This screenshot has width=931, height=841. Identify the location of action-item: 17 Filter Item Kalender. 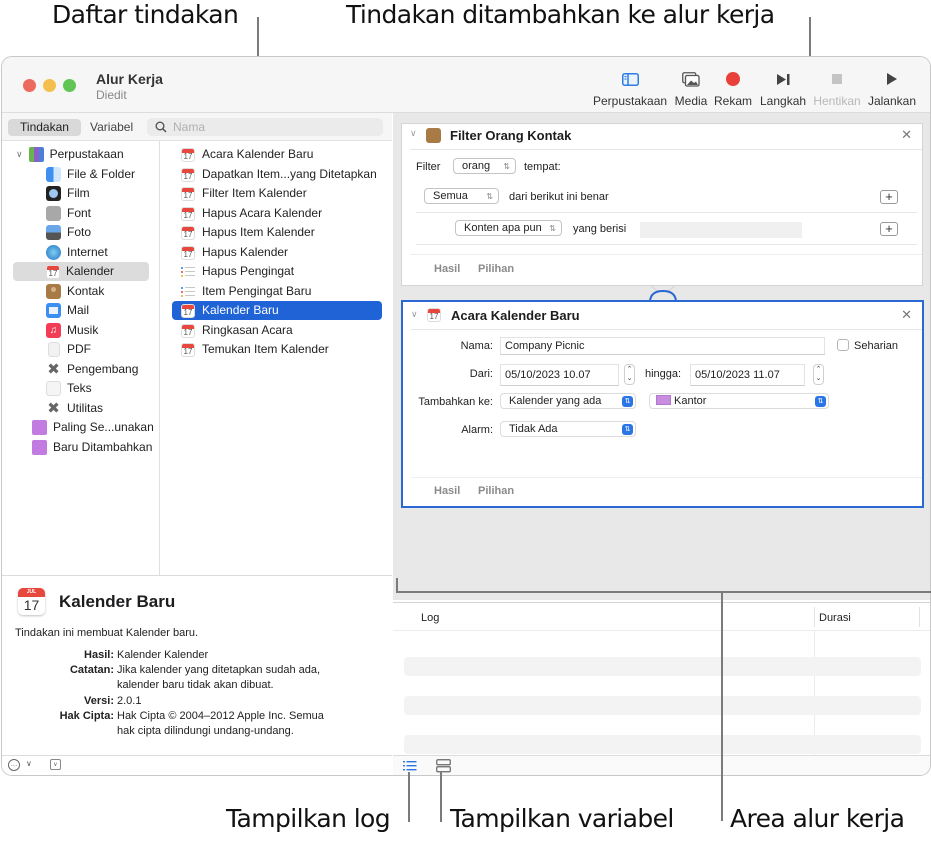
(277, 193).